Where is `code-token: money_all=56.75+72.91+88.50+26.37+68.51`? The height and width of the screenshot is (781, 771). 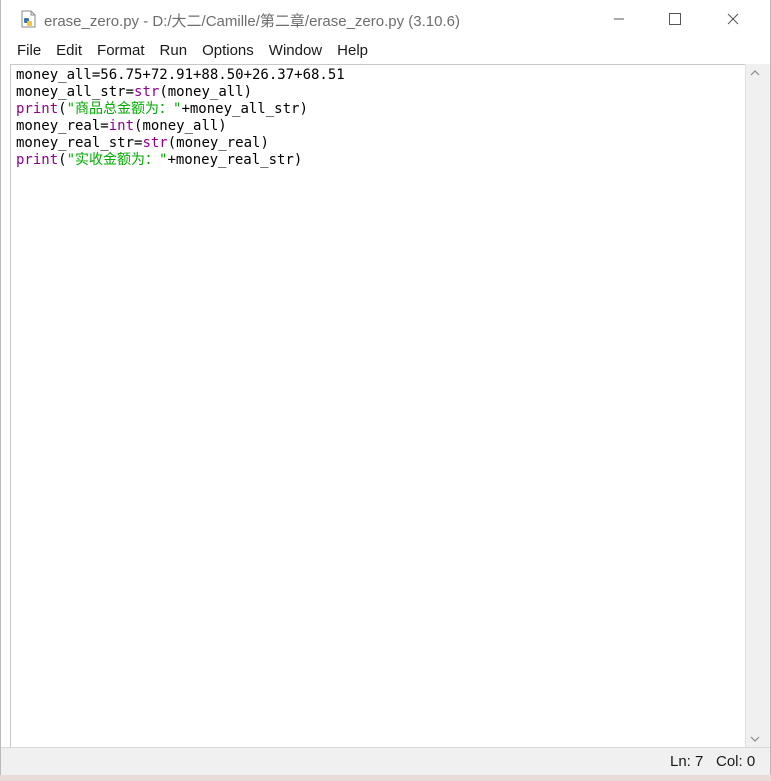
code-token: money_all=56.75+72.91+88.50+26.37+68.51 is located at coordinates (180, 75).